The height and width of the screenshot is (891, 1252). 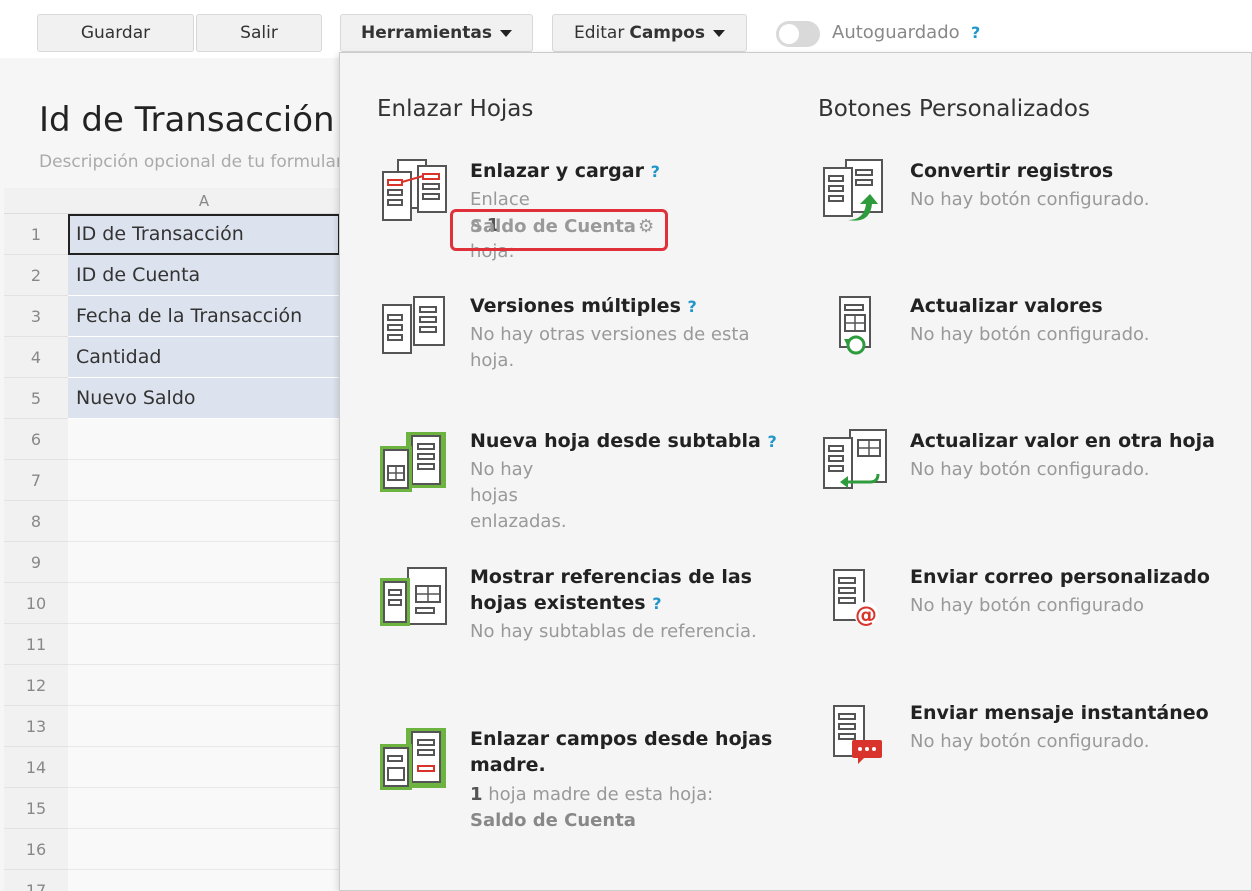 What do you see at coordinates (667, 33) in the screenshot?
I see `edit-bold: Campos` at bounding box center [667, 33].